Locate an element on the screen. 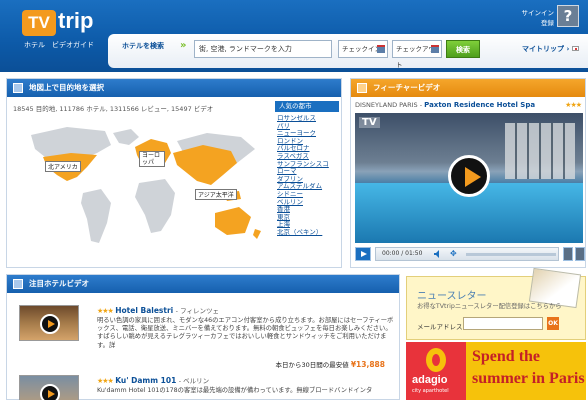 This screenshot has width=588, height=400. city-link: 上海 is located at coordinates (308, 225).